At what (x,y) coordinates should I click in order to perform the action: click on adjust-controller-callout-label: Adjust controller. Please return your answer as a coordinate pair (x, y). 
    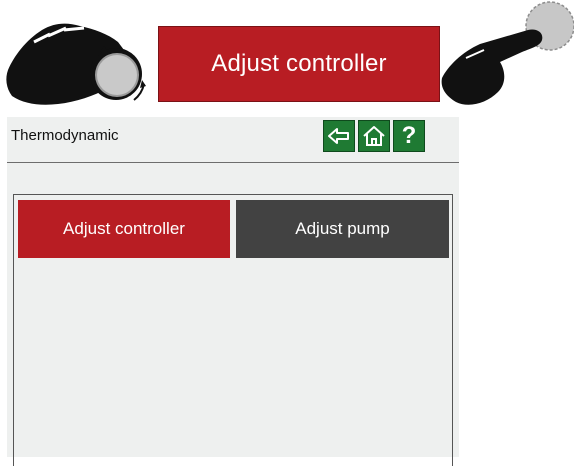
    Looking at the image, I should click on (299, 63).